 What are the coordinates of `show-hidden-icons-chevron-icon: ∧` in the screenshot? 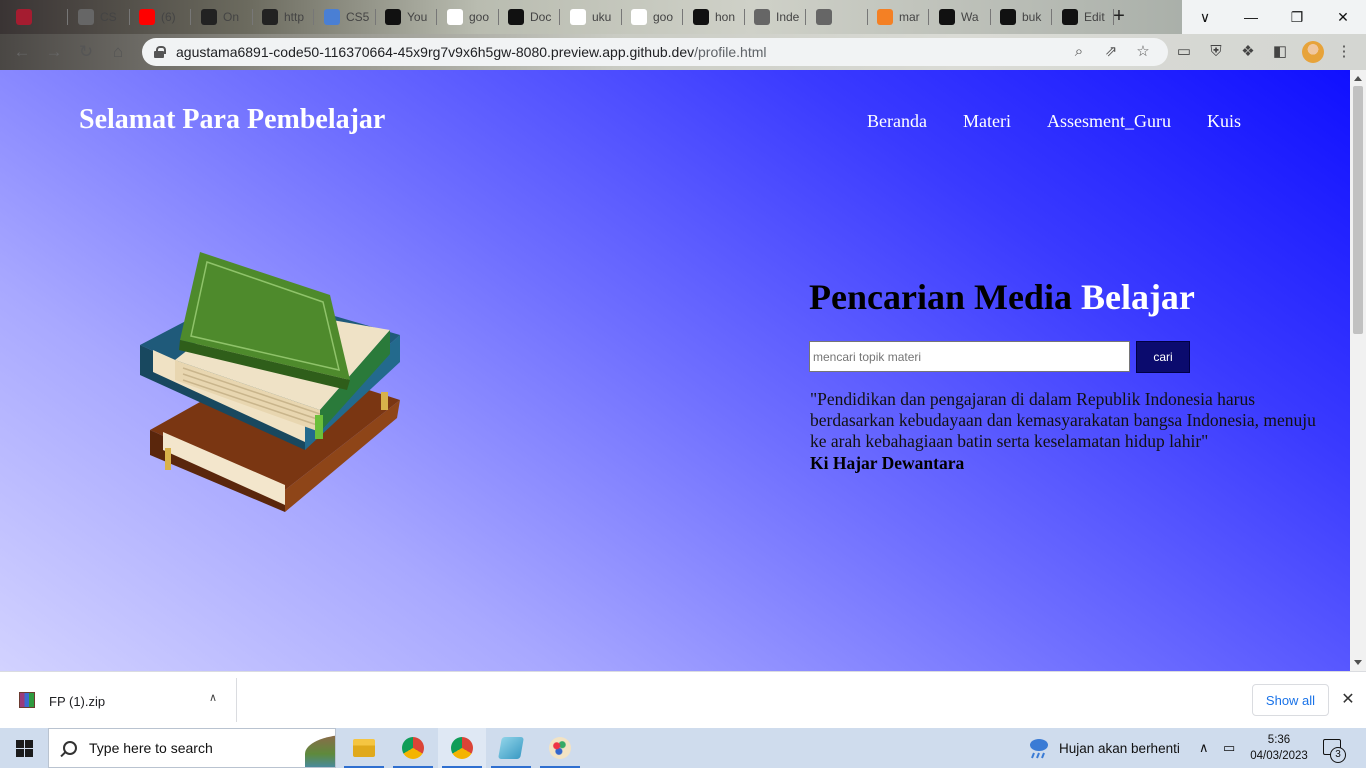 It's located at (1204, 748).